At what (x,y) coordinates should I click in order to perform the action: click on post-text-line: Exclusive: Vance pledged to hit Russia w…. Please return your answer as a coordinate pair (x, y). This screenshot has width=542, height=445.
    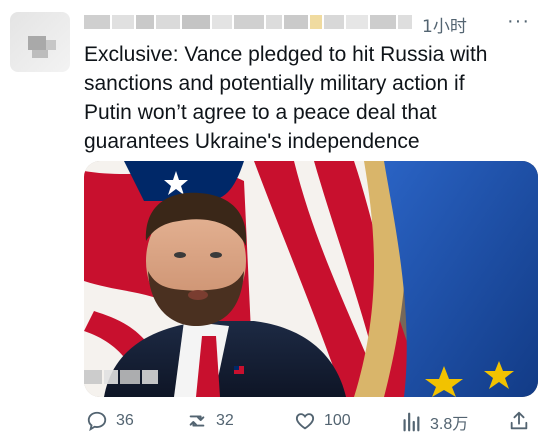
    Looking at the image, I should click on (286, 54).